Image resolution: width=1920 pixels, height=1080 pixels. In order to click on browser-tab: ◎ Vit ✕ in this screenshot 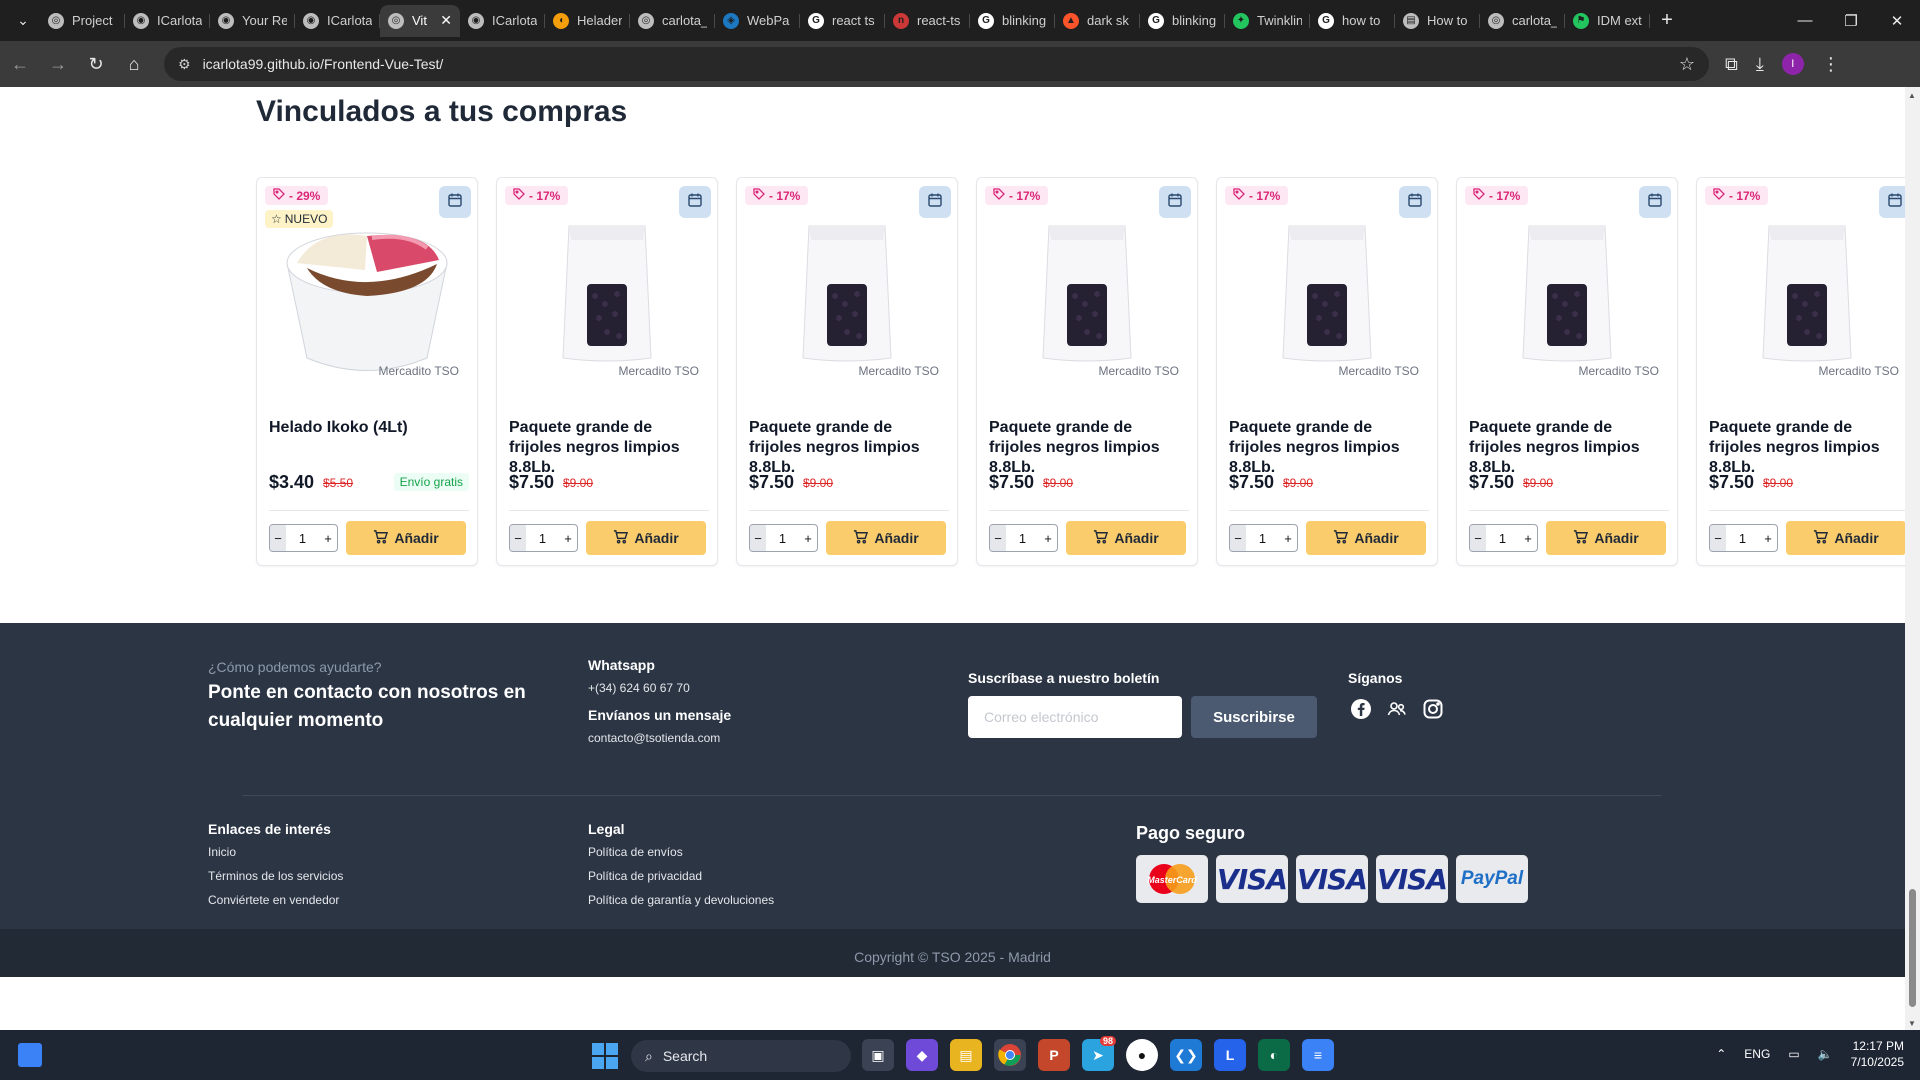, I will do `click(420, 20)`.